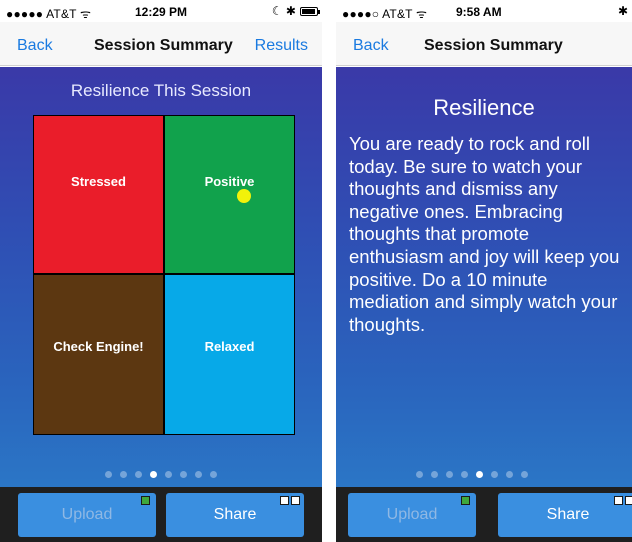 This screenshot has height=542, width=632. I want to click on results-button: Results, so click(281, 46).